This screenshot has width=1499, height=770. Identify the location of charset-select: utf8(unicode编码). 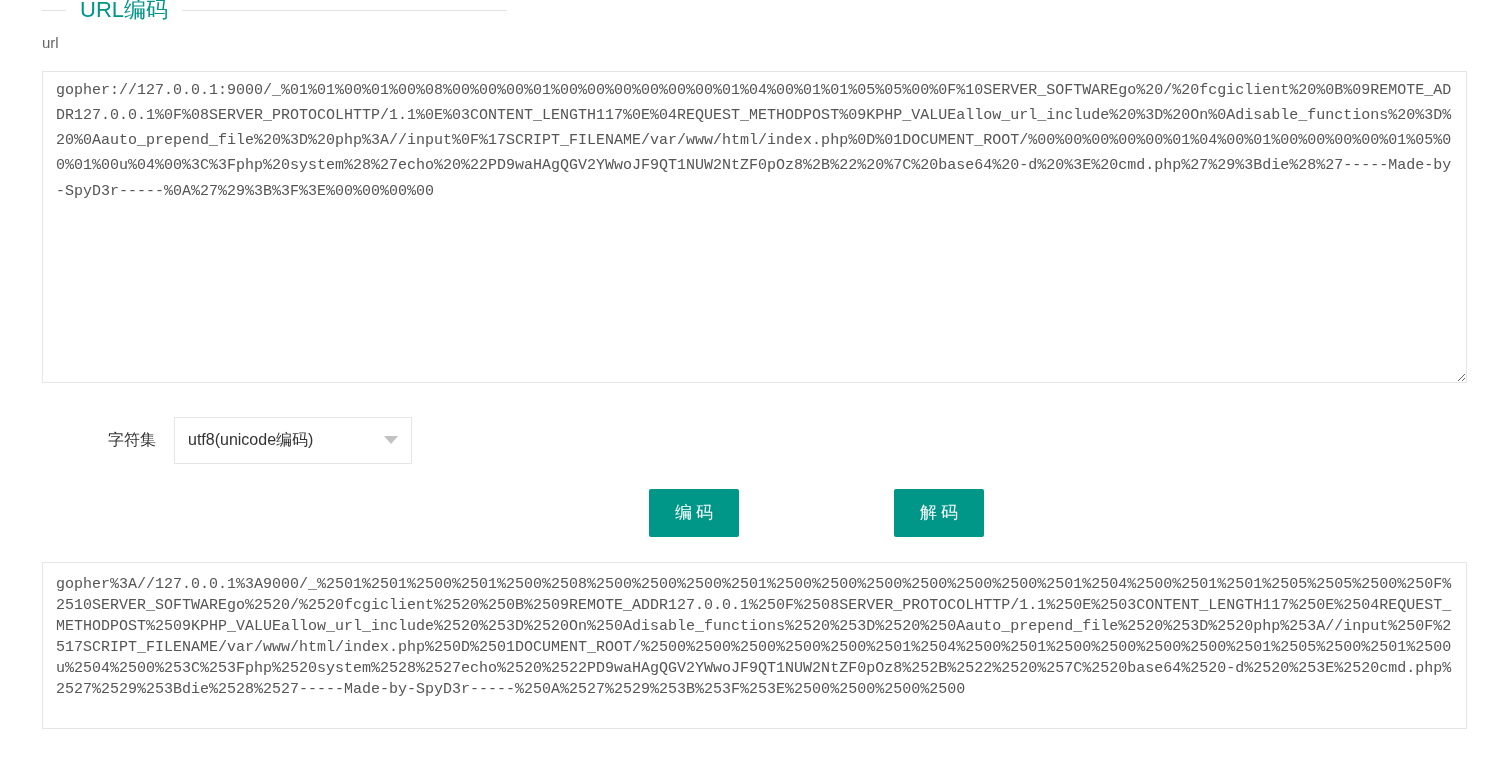
(293, 440).